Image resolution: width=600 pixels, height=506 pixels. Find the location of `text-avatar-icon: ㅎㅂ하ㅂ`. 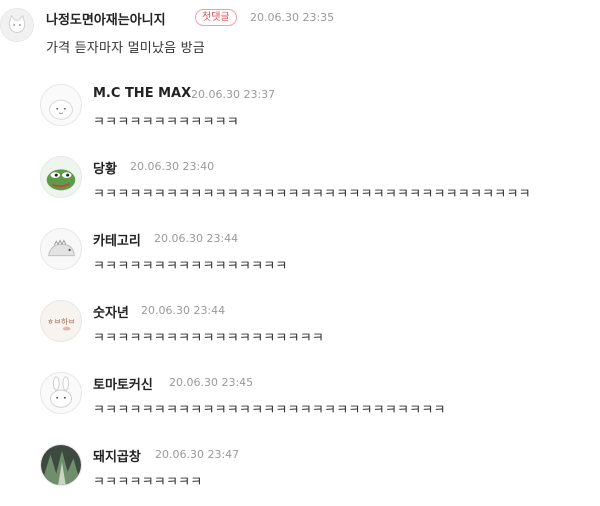

text-avatar-icon: ㅎㅂ하ㅂ is located at coordinates (61, 321).